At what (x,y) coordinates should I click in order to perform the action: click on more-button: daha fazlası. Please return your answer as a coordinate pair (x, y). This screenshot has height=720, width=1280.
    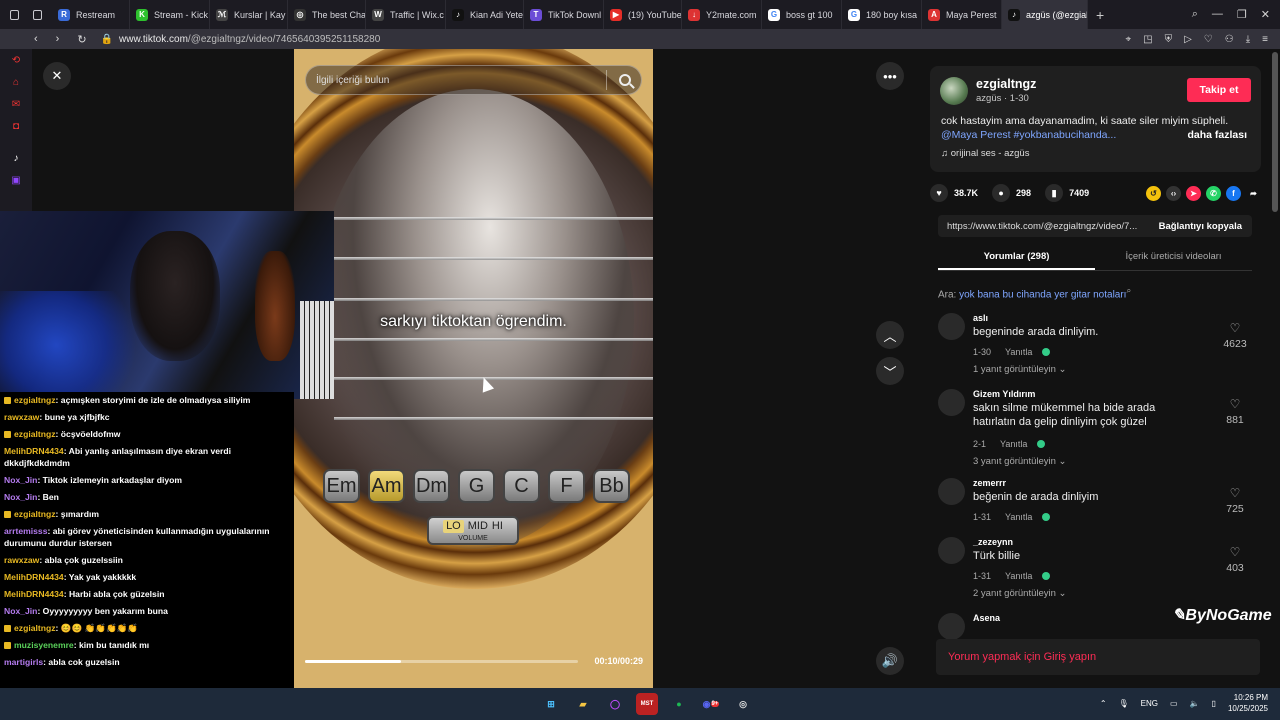
    Looking at the image, I should click on (1217, 135).